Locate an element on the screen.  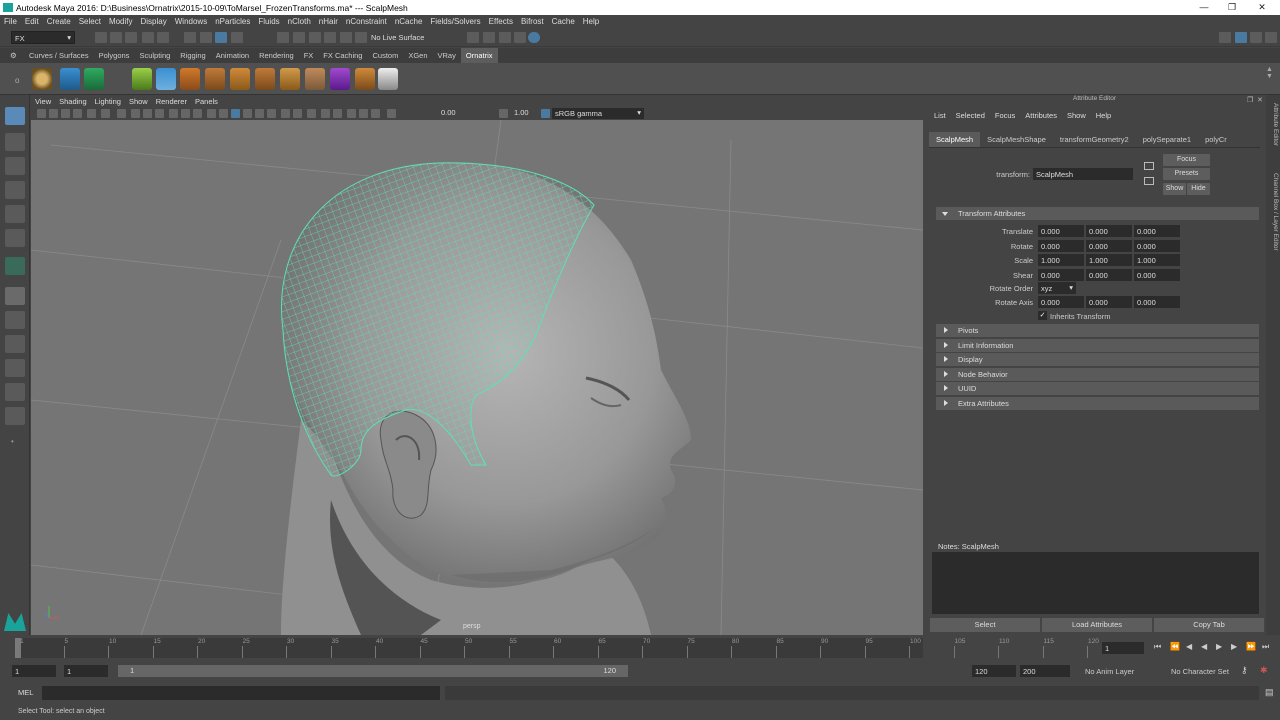
scale-tool-icon is located at coordinates (15, 238).